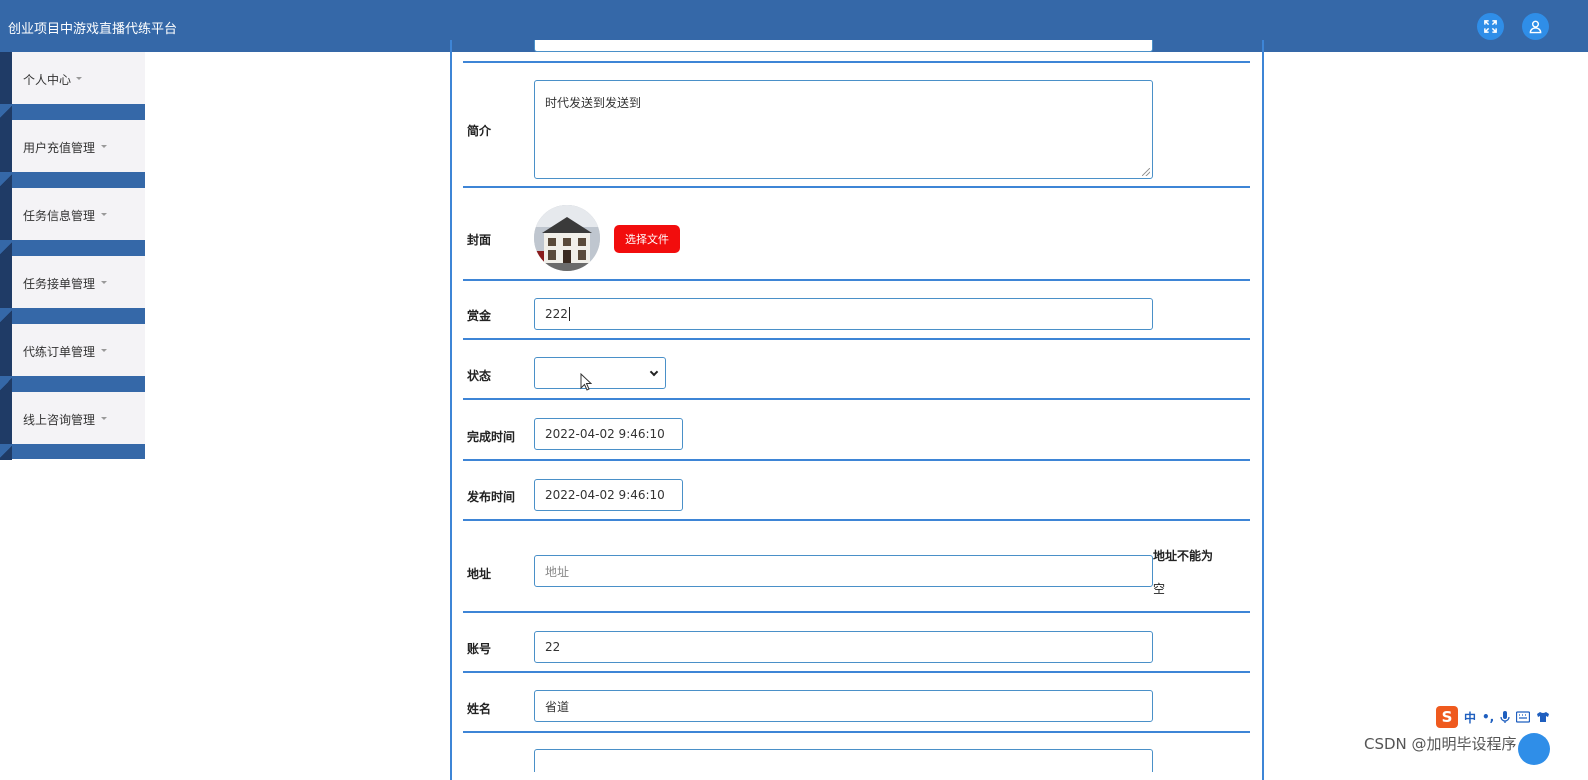 The image size is (1588, 780). What do you see at coordinates (1490, 26) in the screenshot?
I see `fullscreen-icon` at bounding box center [1490, 26].